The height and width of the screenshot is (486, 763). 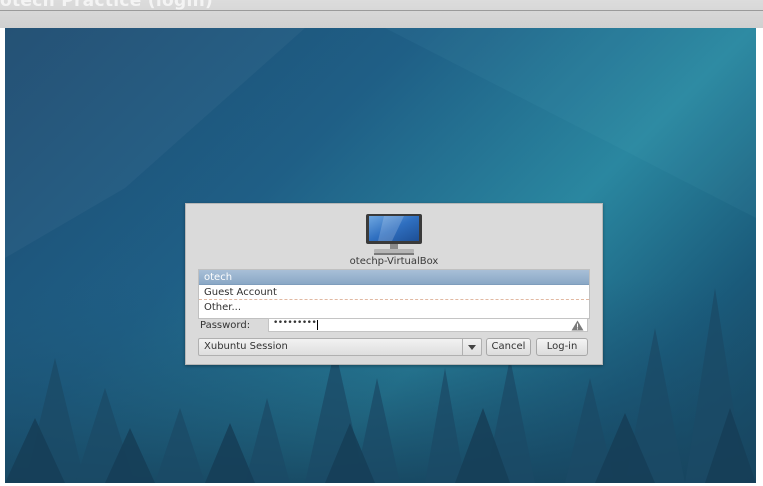 I want to click on login-button: Log-in, so click(x=562, y=347).